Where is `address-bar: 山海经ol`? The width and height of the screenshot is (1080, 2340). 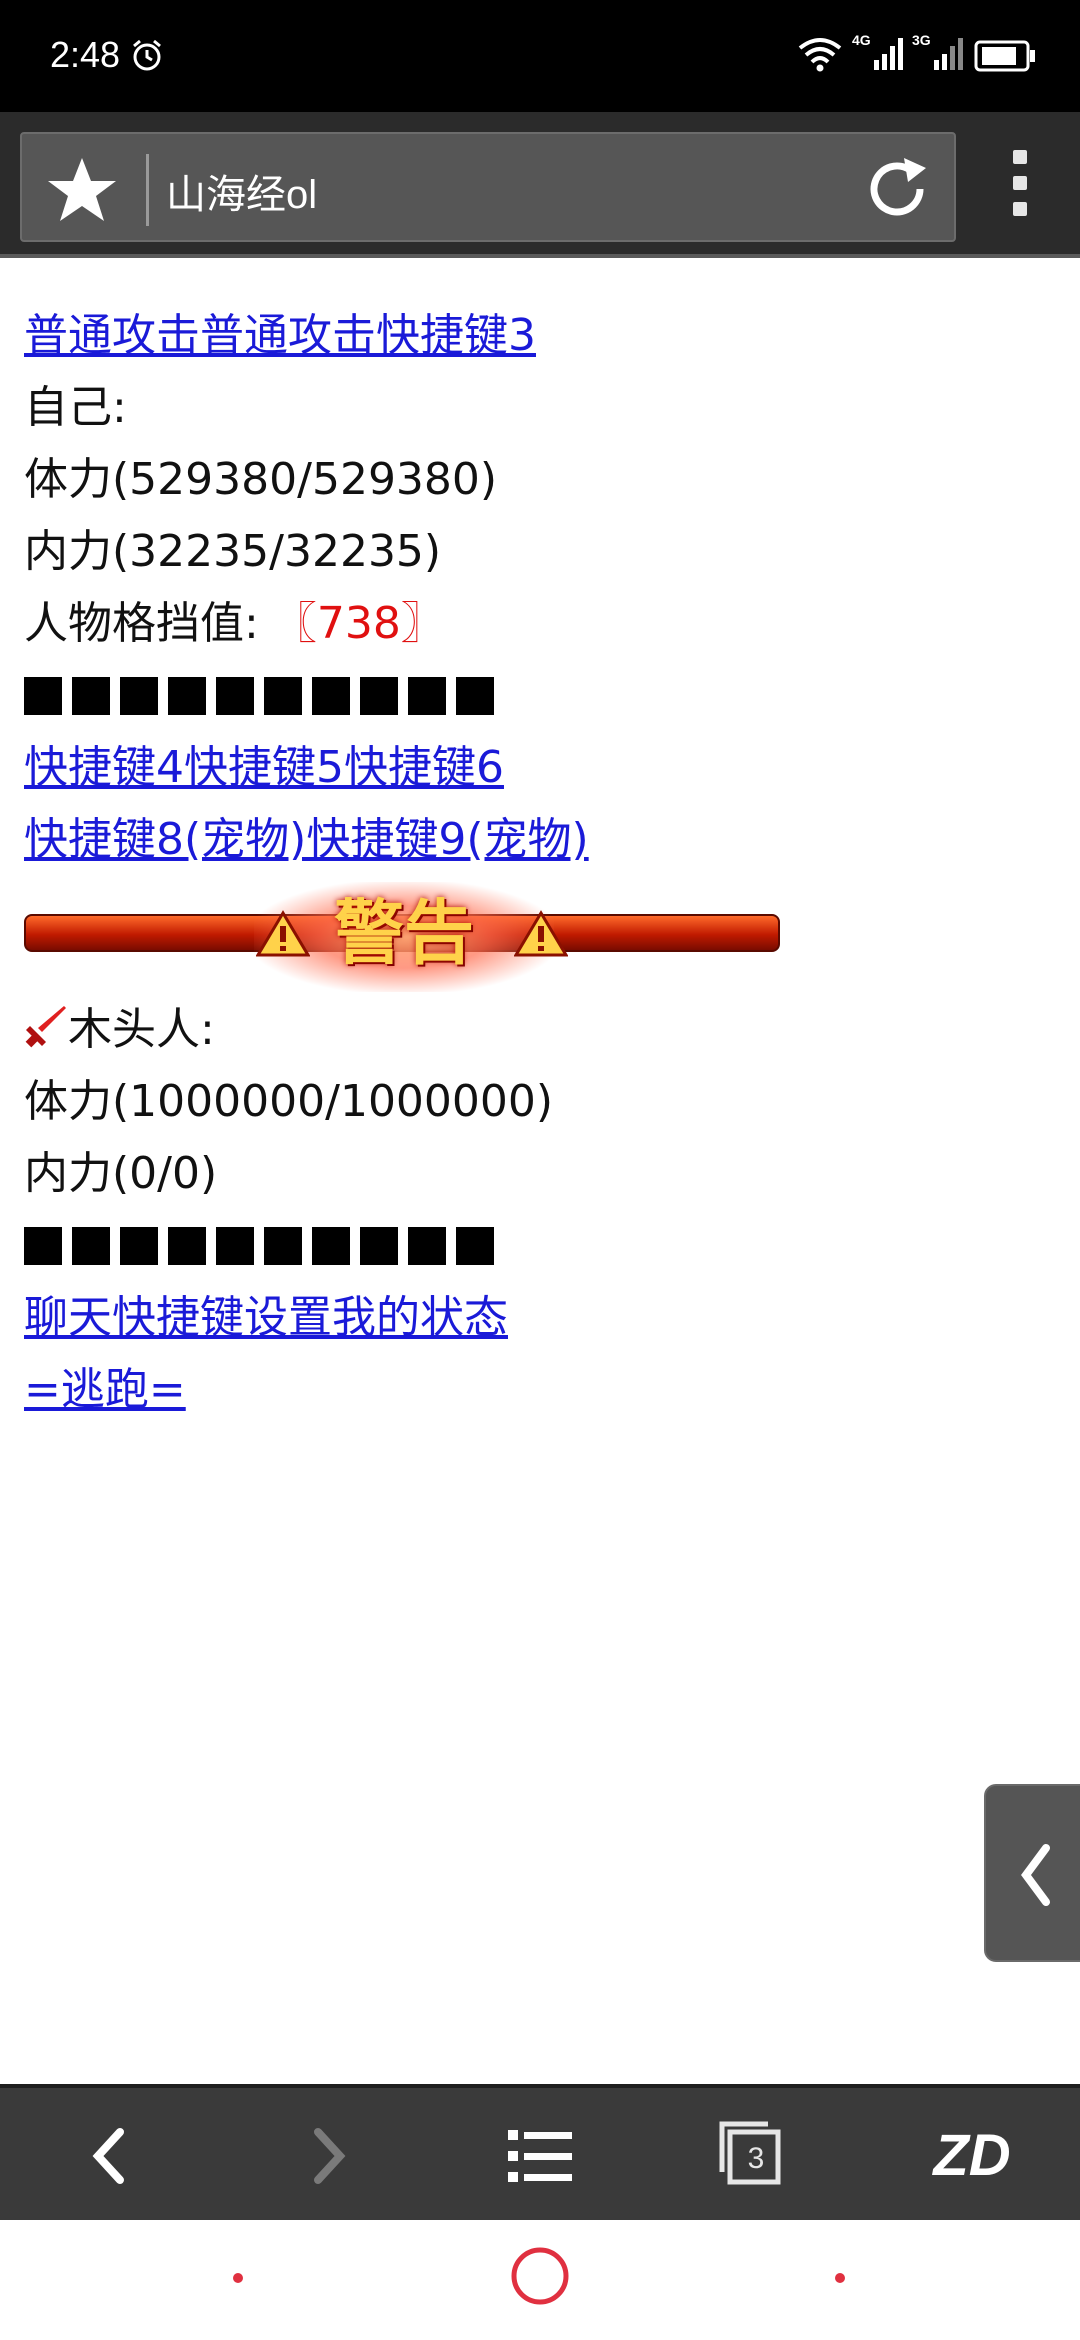 address-bar: 山海经ol is located at coordinates (488, 187).